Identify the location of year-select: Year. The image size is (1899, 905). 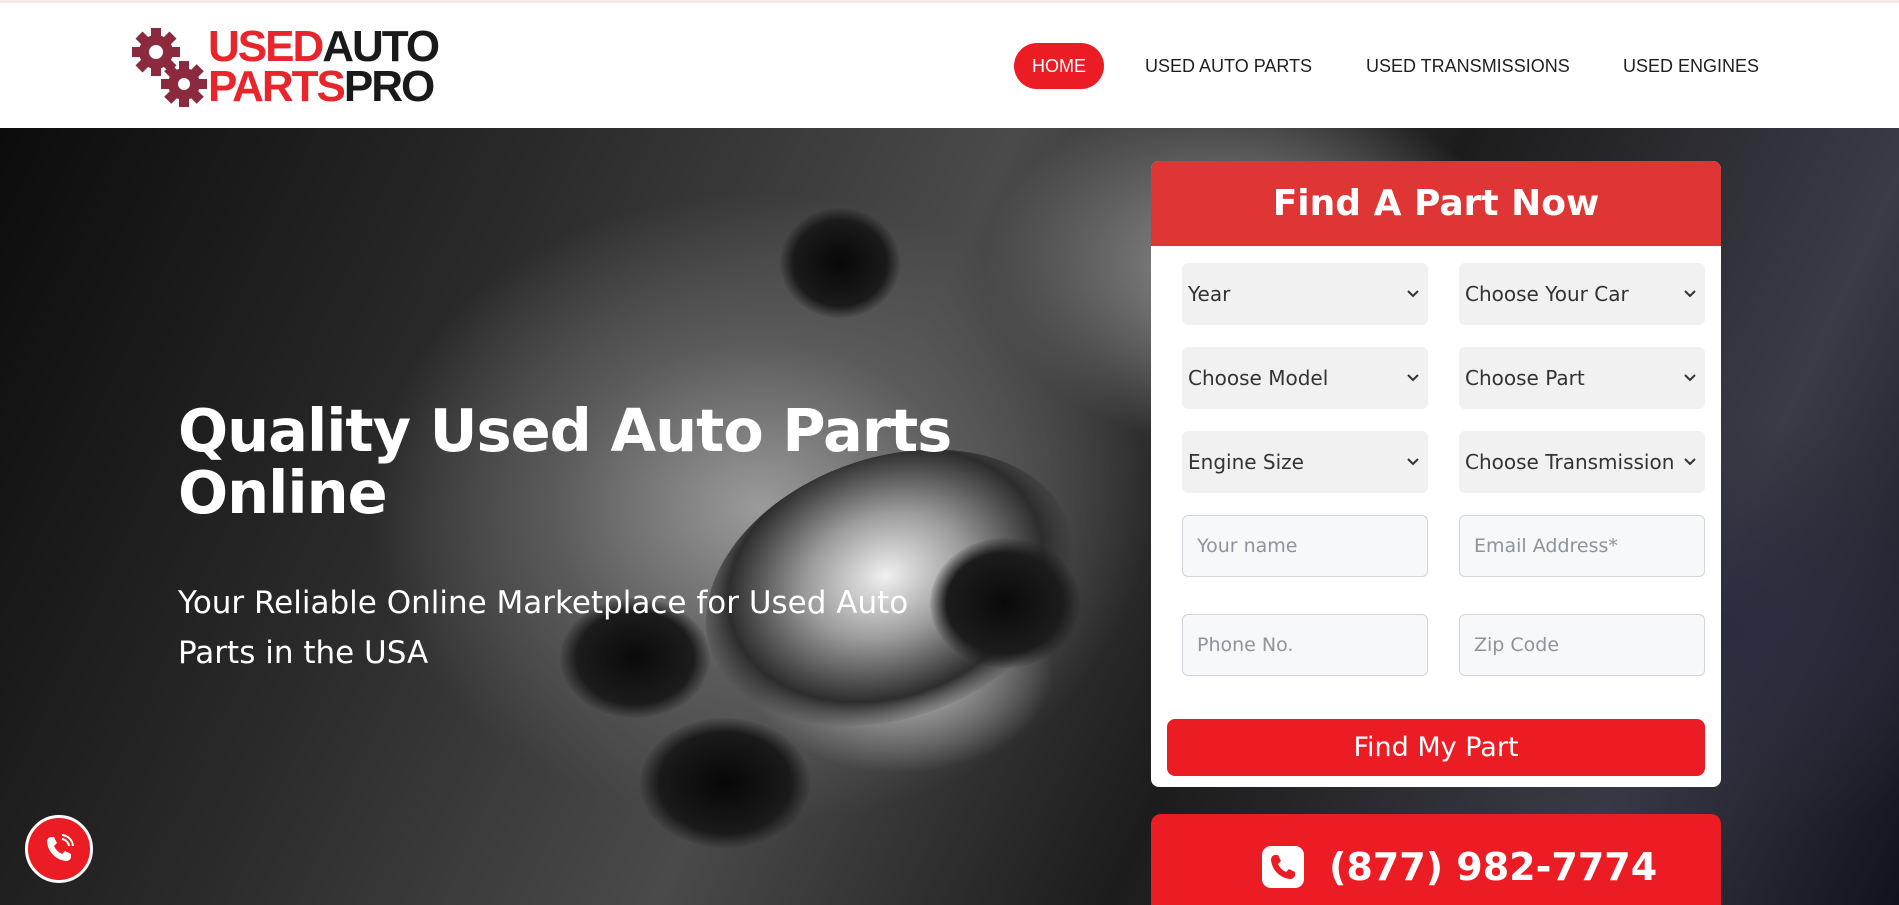
(1305, 294).